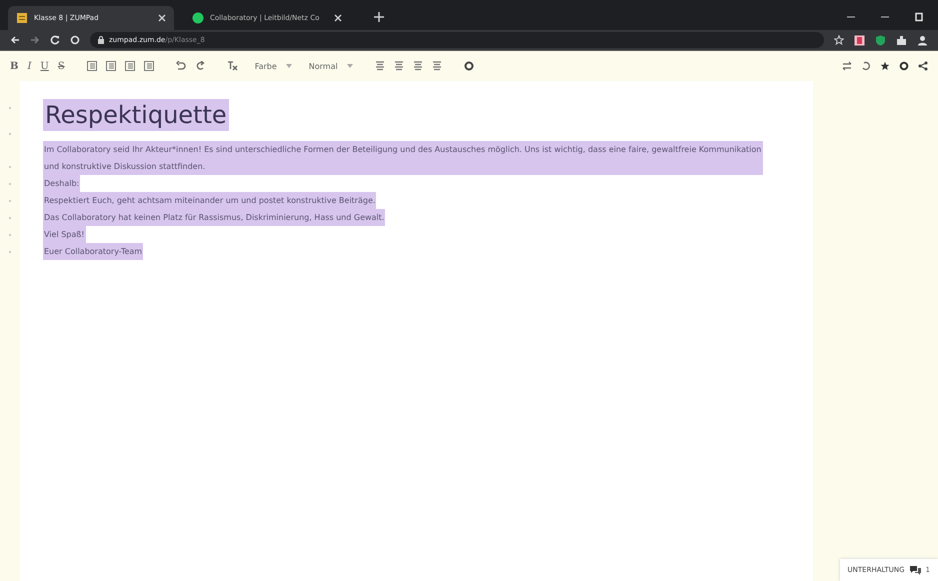 The image size is (938, 581). I want to click on italic-button: I, so click(29, 66).